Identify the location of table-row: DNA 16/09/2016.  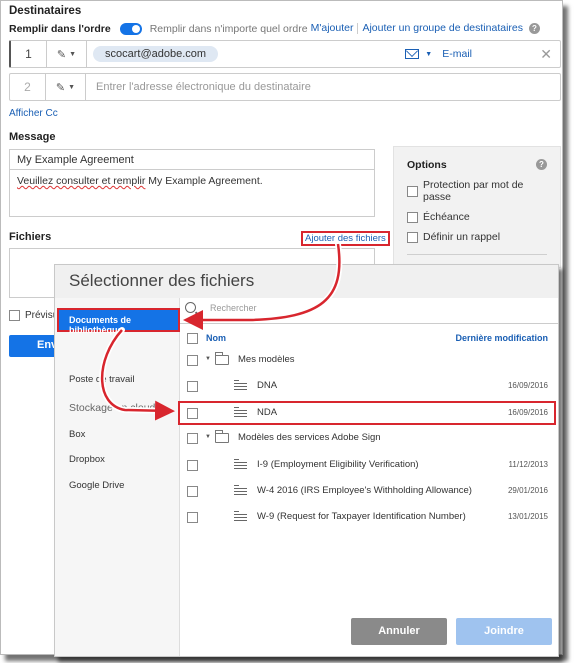
(369, 386).